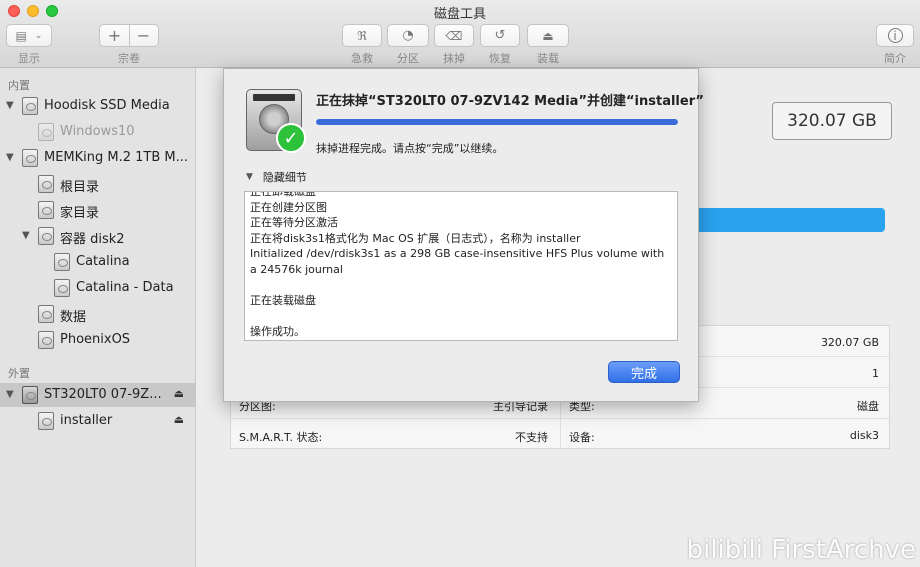 Image resolution: width=920 pixels, height=567 pixels. Describe the element at coordinates (129, 58) in the screenshot. I see `volume-label: 宗卷` at that location.